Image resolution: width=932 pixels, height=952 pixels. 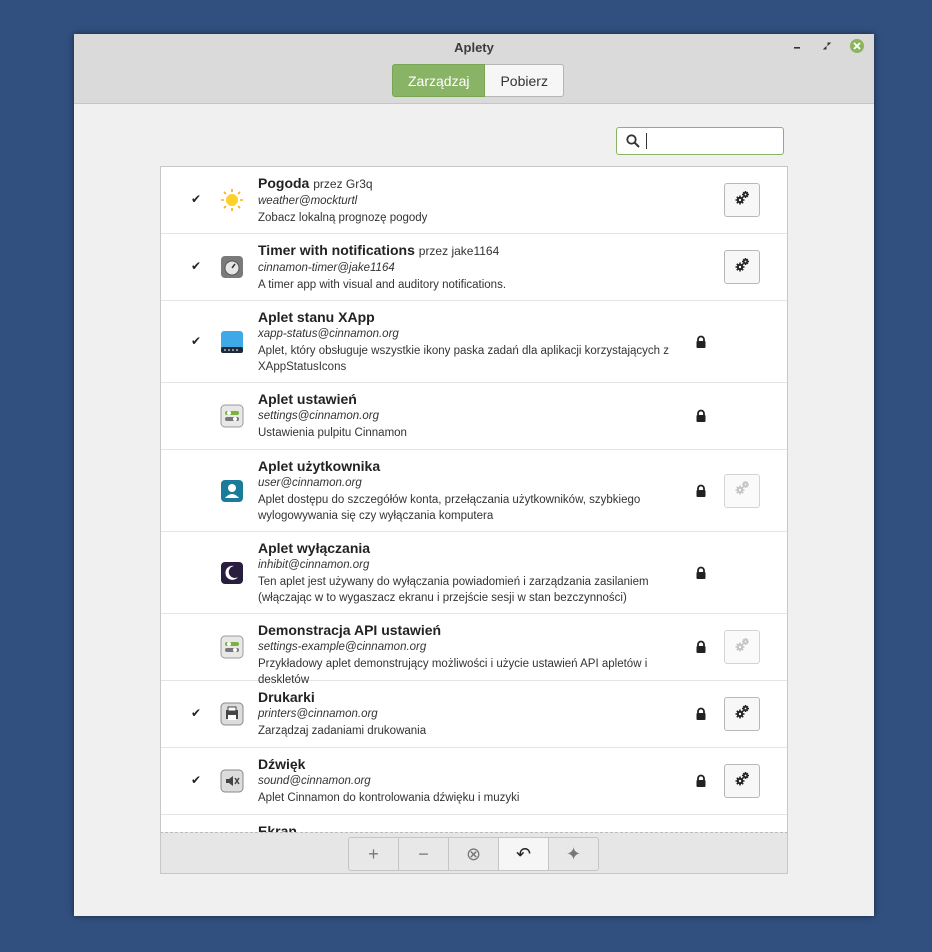 I want to click on applet-description: Zobacz lokalną prognozę pogody, so click(x=343, y=218).